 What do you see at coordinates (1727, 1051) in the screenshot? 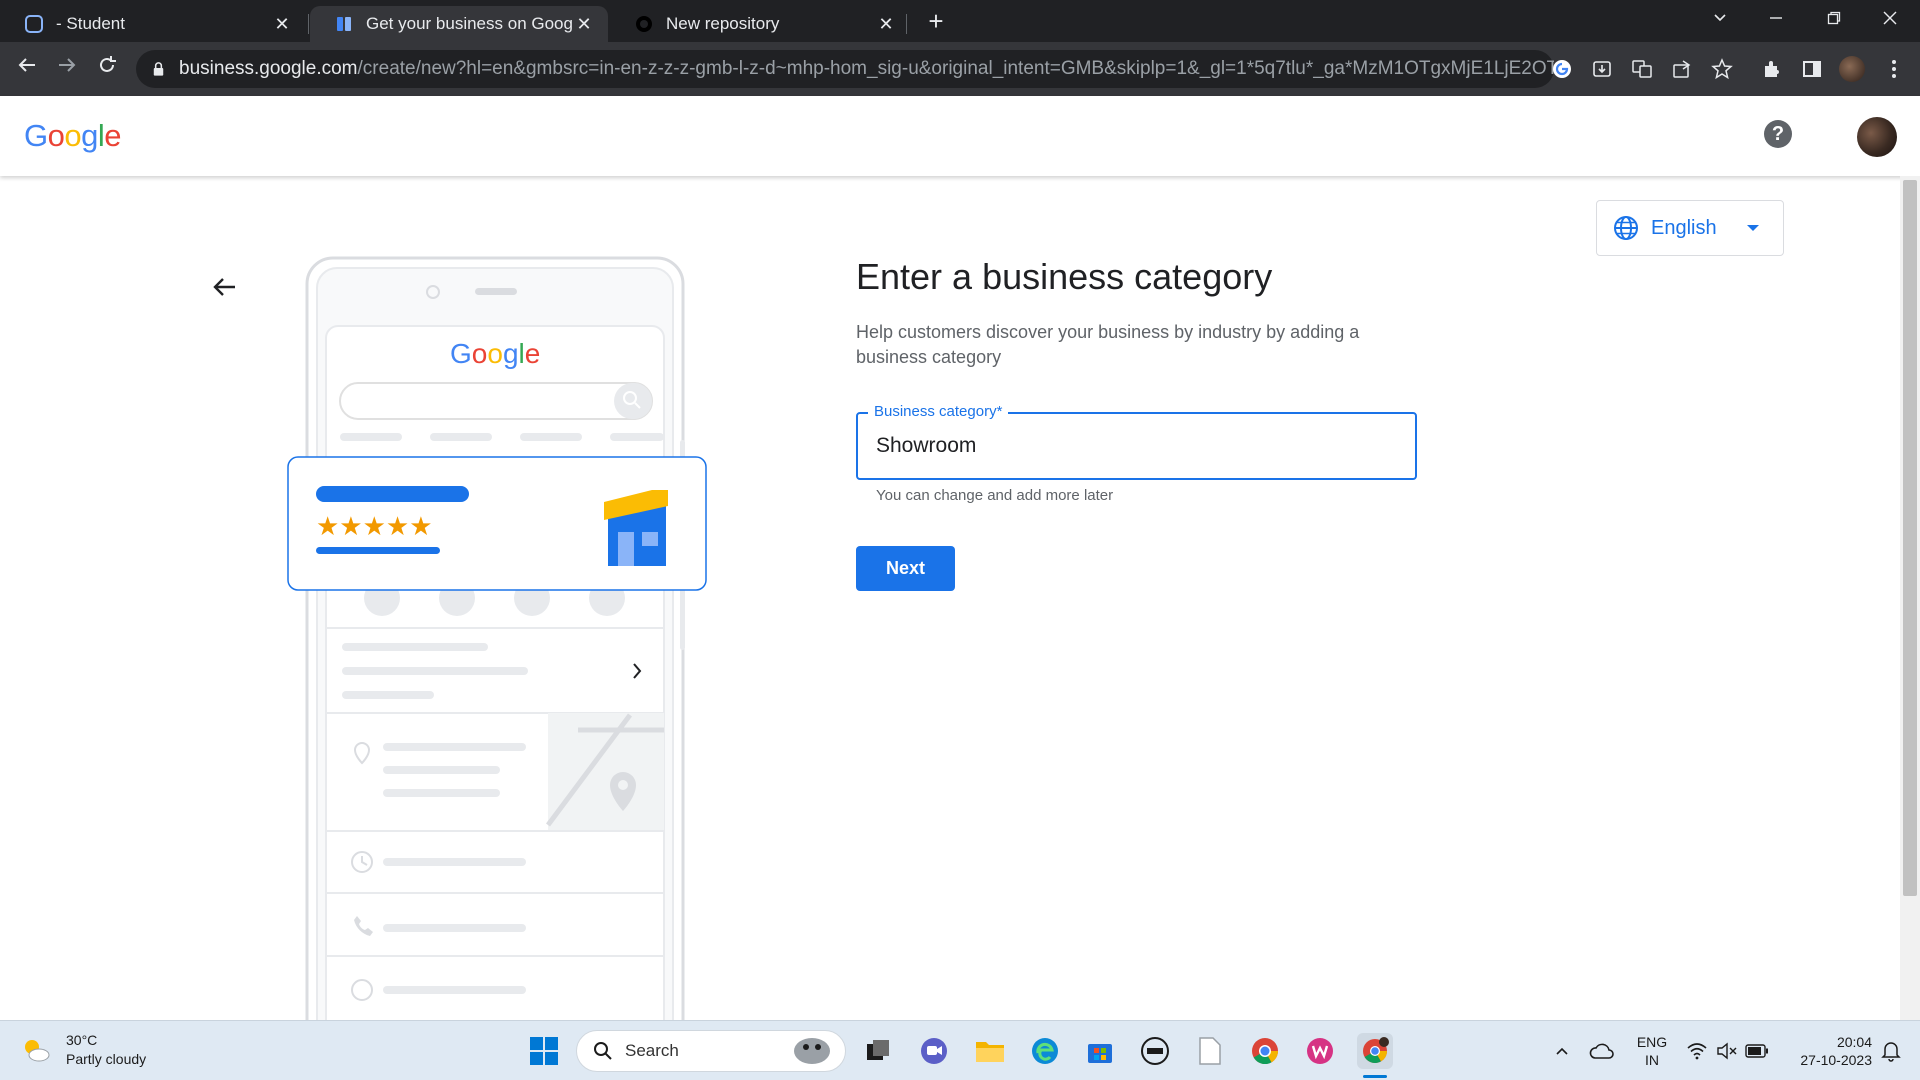
I see `volume-muted-icon` at bounding box center [1727, 1051].